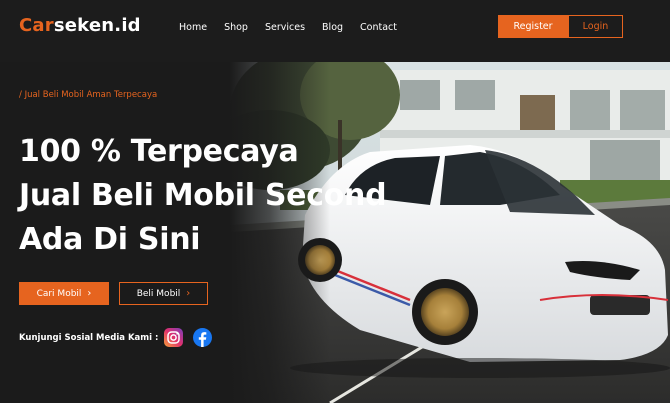 The height and width of the screenshot is (403, 670). I want to click on hero-cta: Cari Mobil › Beli Mobil ›, so click(113, 293).